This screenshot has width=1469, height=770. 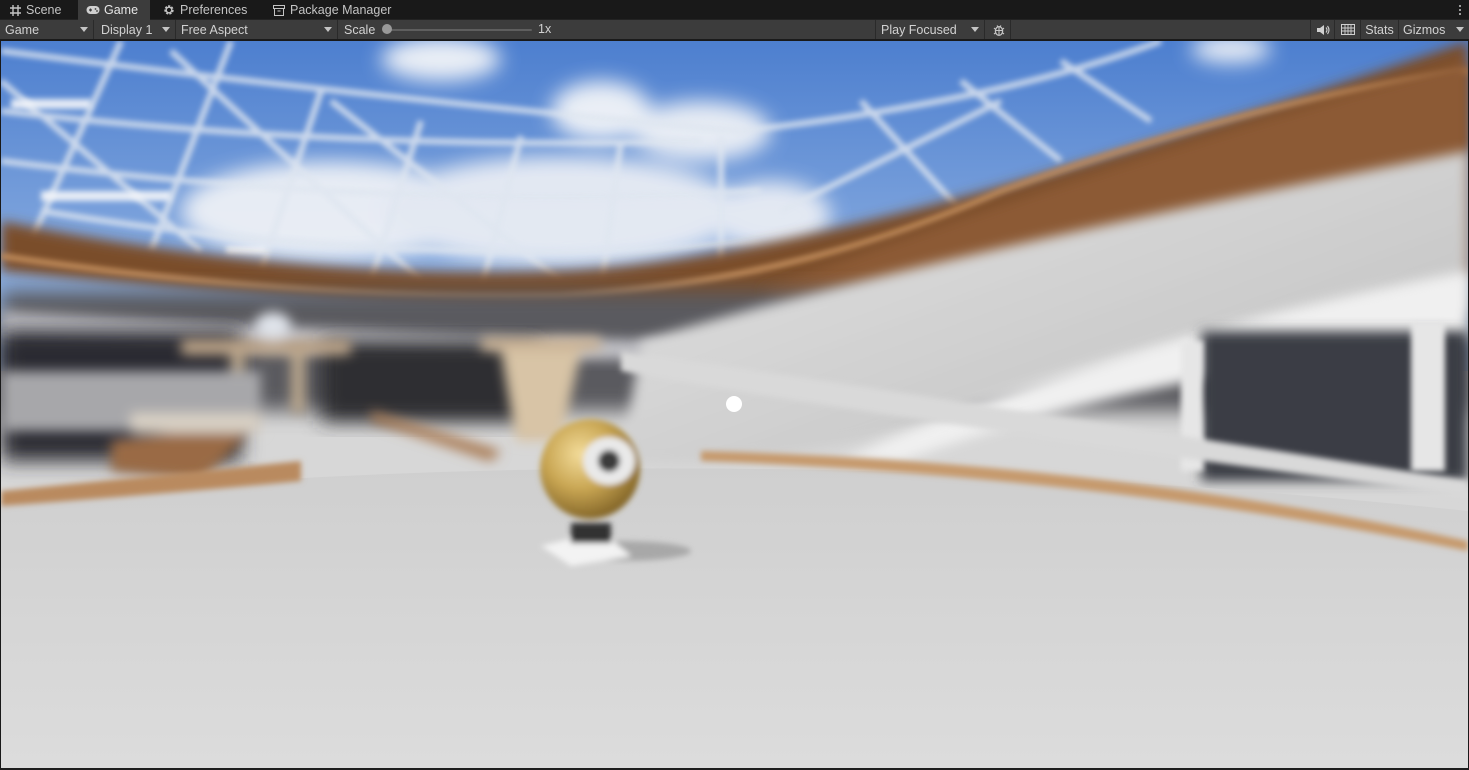 I want to click on stats-button: Stats, so click(x=1379, y=29).